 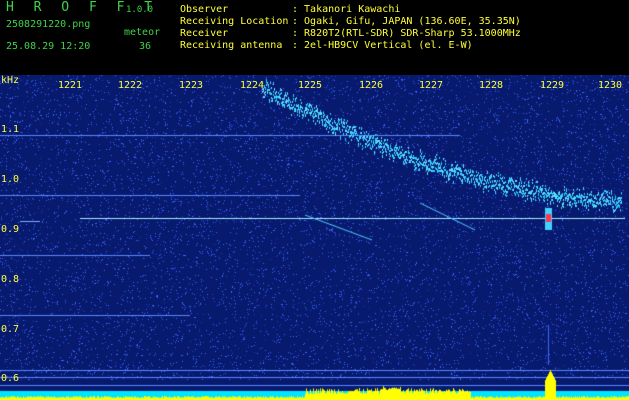 I want to click on info-value-observer: : Takanori Kawachi, so click(x=346, y=9).